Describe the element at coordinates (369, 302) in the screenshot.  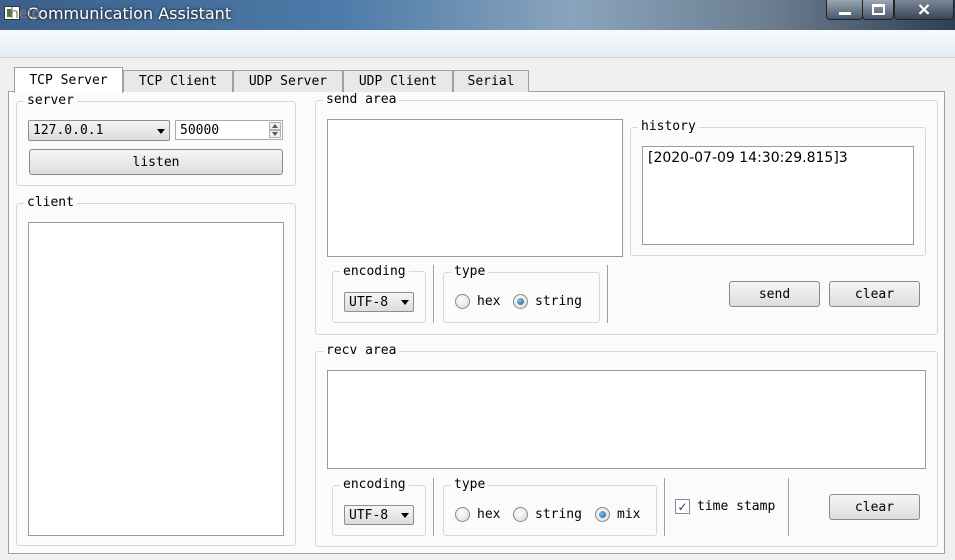
I see `send-encoding-value: UTF-8` at that location.